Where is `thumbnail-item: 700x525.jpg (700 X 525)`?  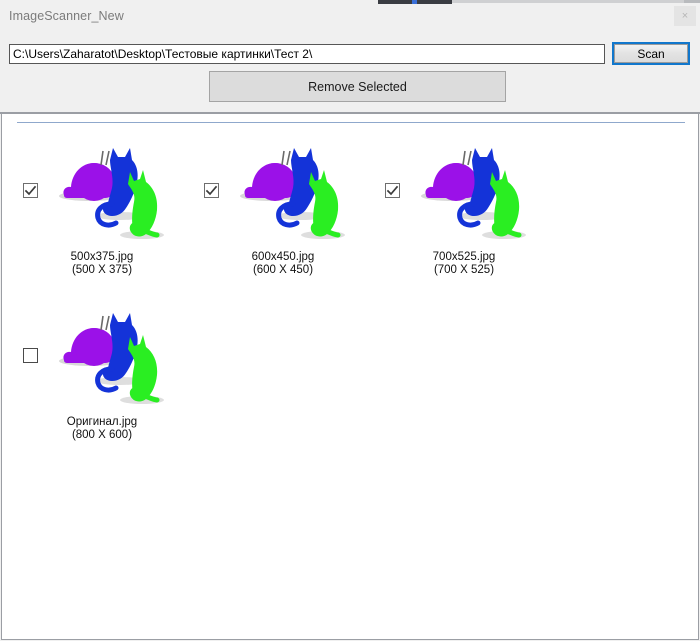
thumbnail-item: 700x525.jpg (700 X 525) is located at coordinates (464, 210).